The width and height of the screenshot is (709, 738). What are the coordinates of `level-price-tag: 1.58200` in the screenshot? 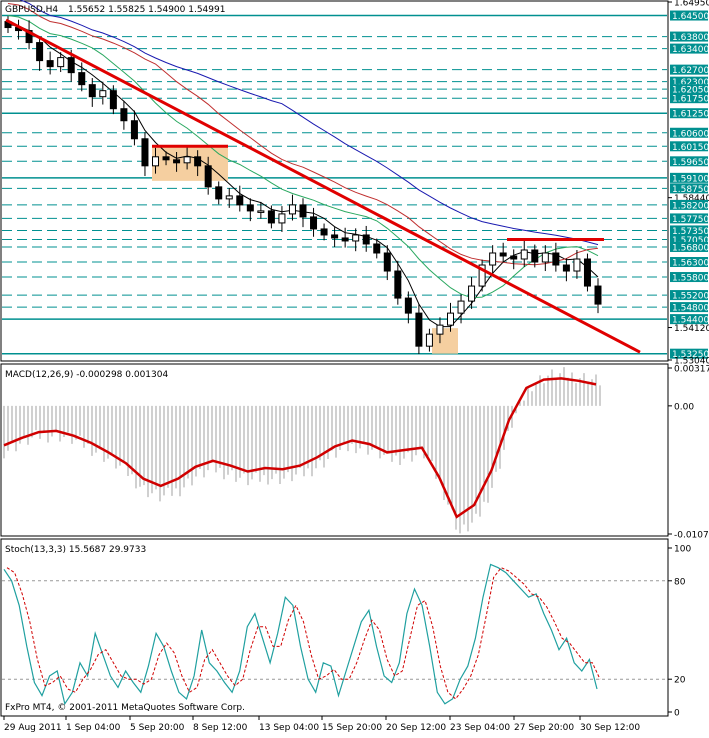 It's located at (689, 205).